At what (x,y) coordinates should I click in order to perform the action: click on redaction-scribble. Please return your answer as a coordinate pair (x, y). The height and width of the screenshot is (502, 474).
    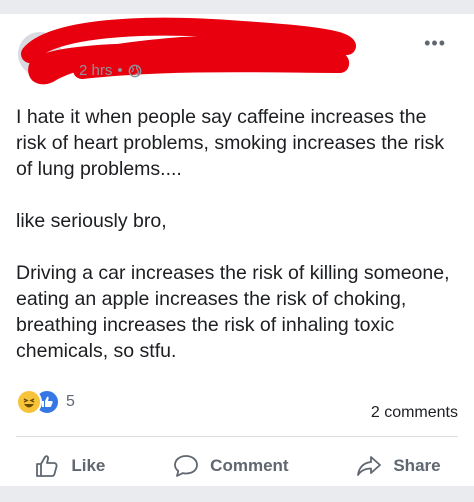
    Looking at the image, I should click on (188, 51).